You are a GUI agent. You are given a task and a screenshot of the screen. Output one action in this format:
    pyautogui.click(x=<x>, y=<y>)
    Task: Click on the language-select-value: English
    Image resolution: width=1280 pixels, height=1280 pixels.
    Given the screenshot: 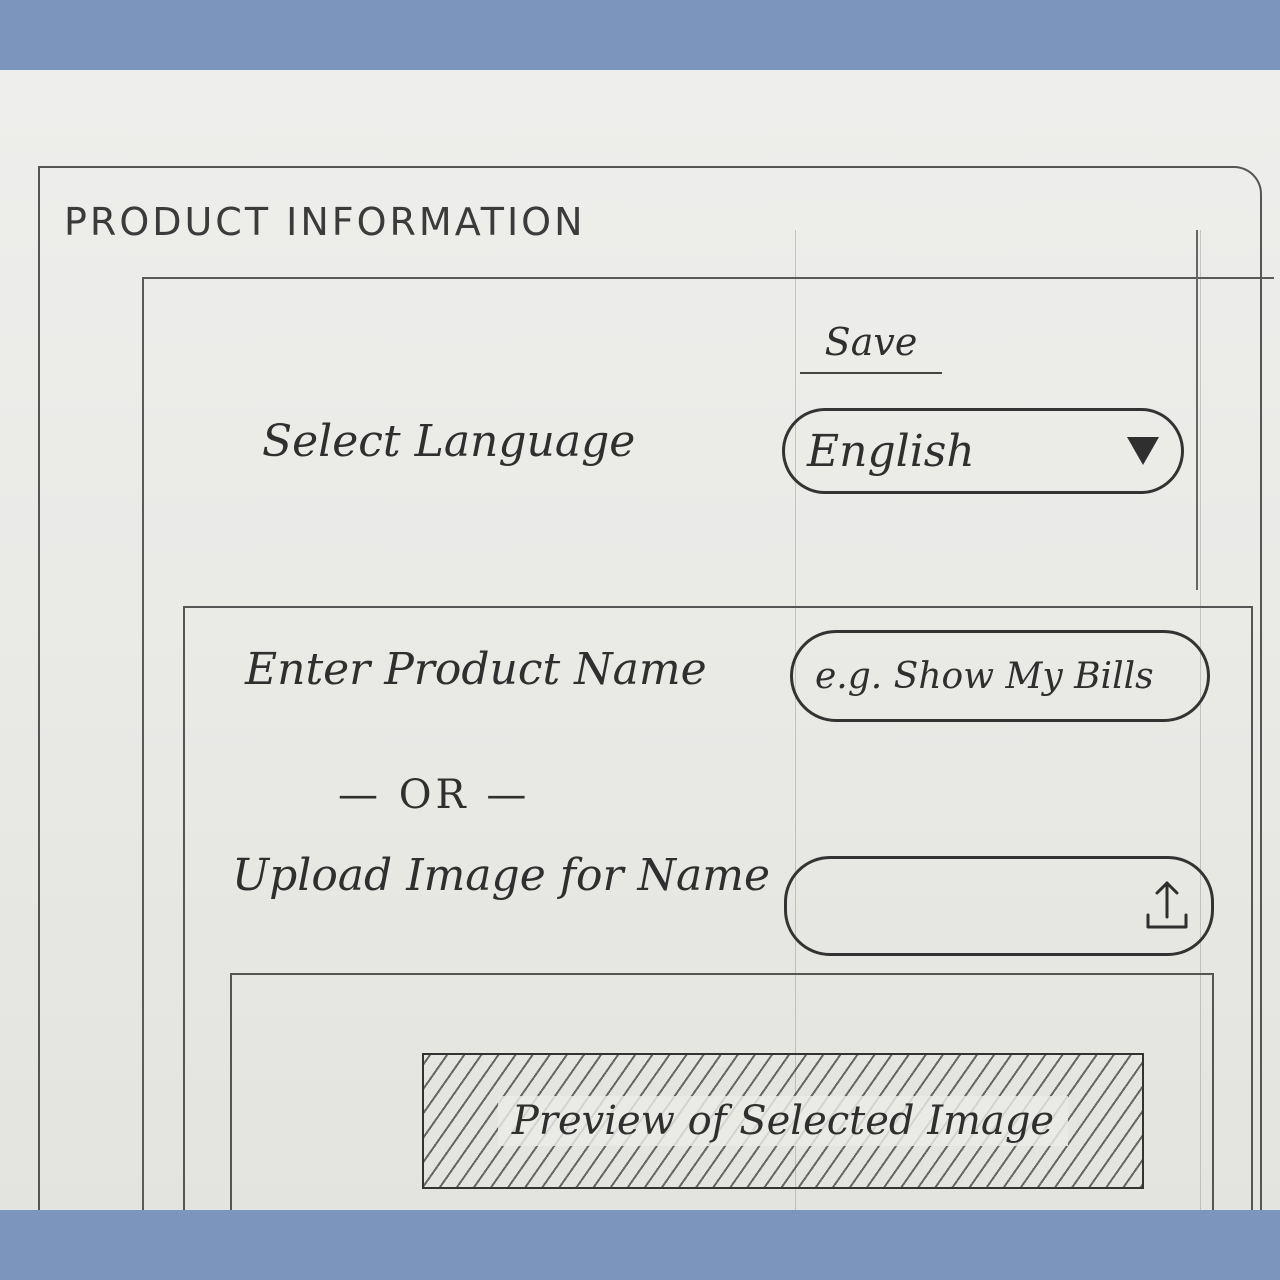 What is the action you would take?
    pyautogui.click(x=891, y=451)
    